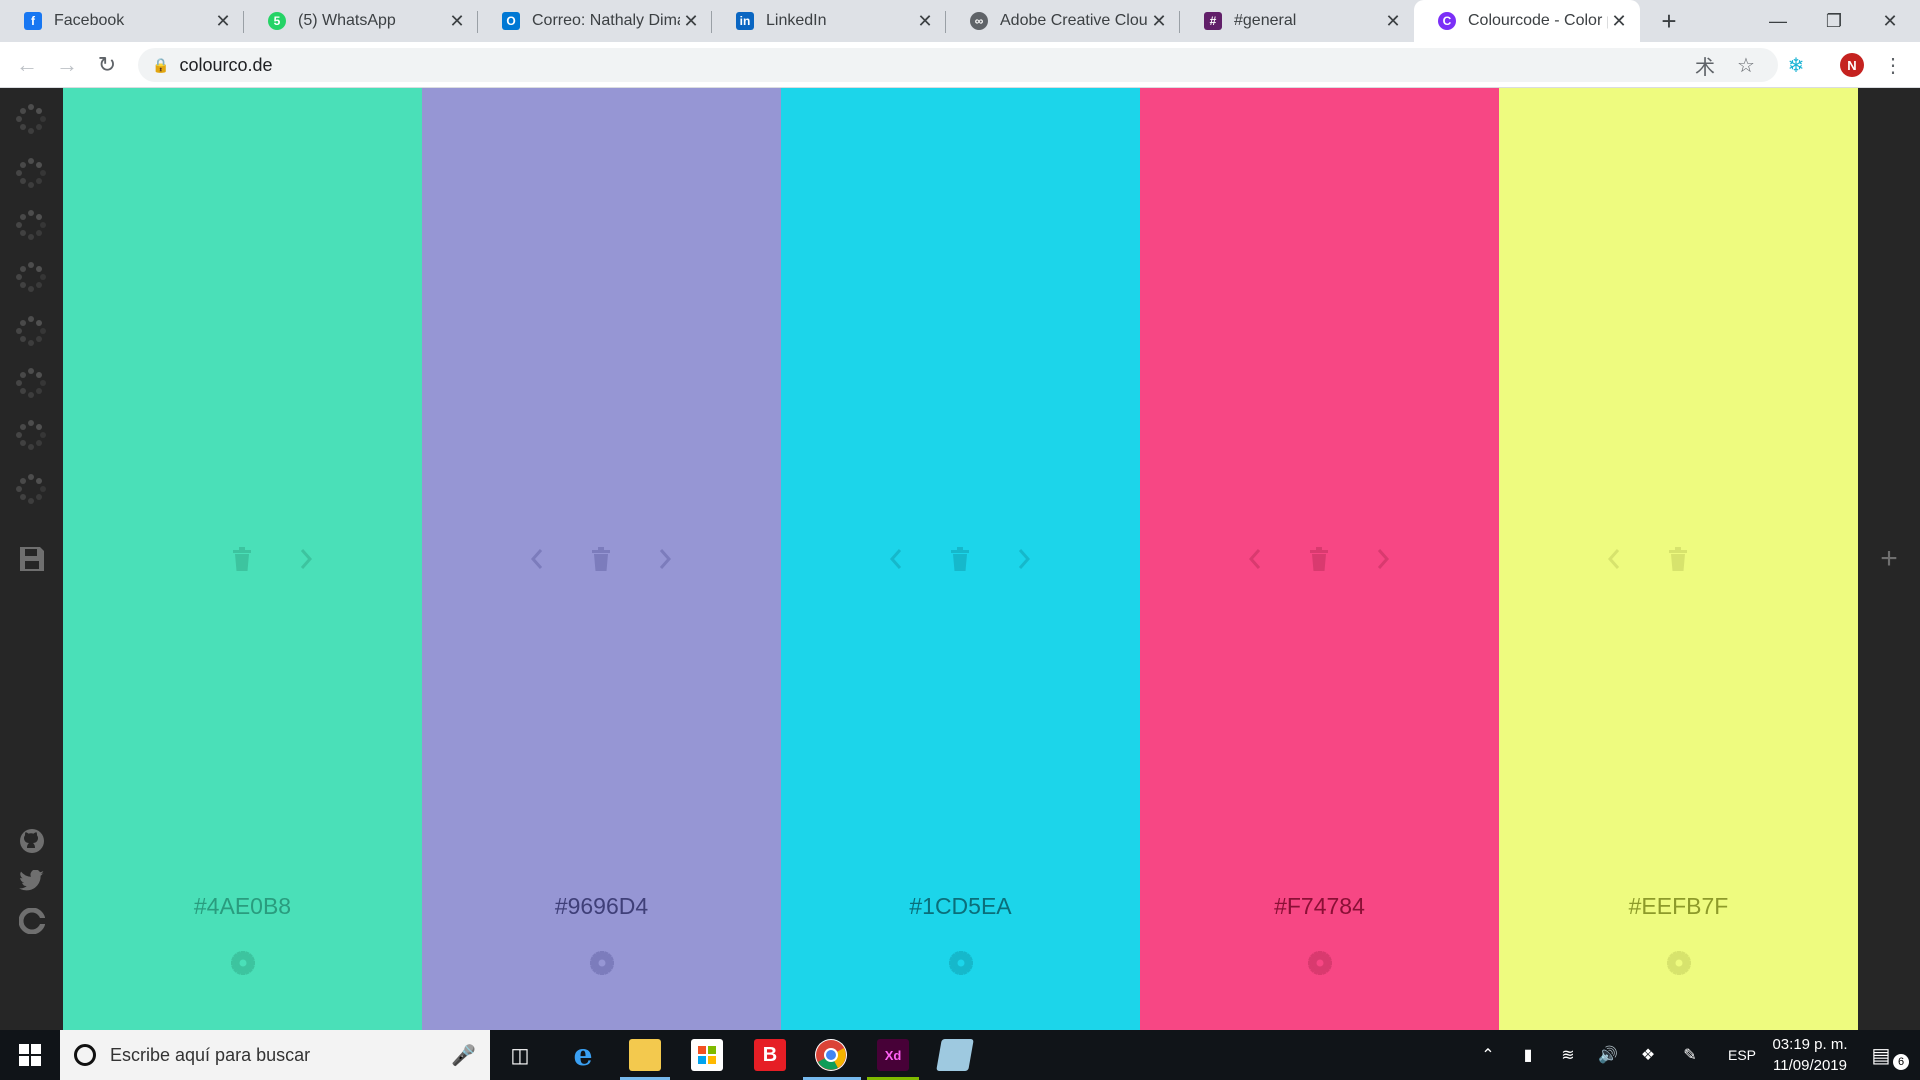 This screenshot has width=1920, height=1080. What do you see at coordinates (583, 1055) in the screenshot?
I see `edge-icon: e` at bounding box center [583, 1055].